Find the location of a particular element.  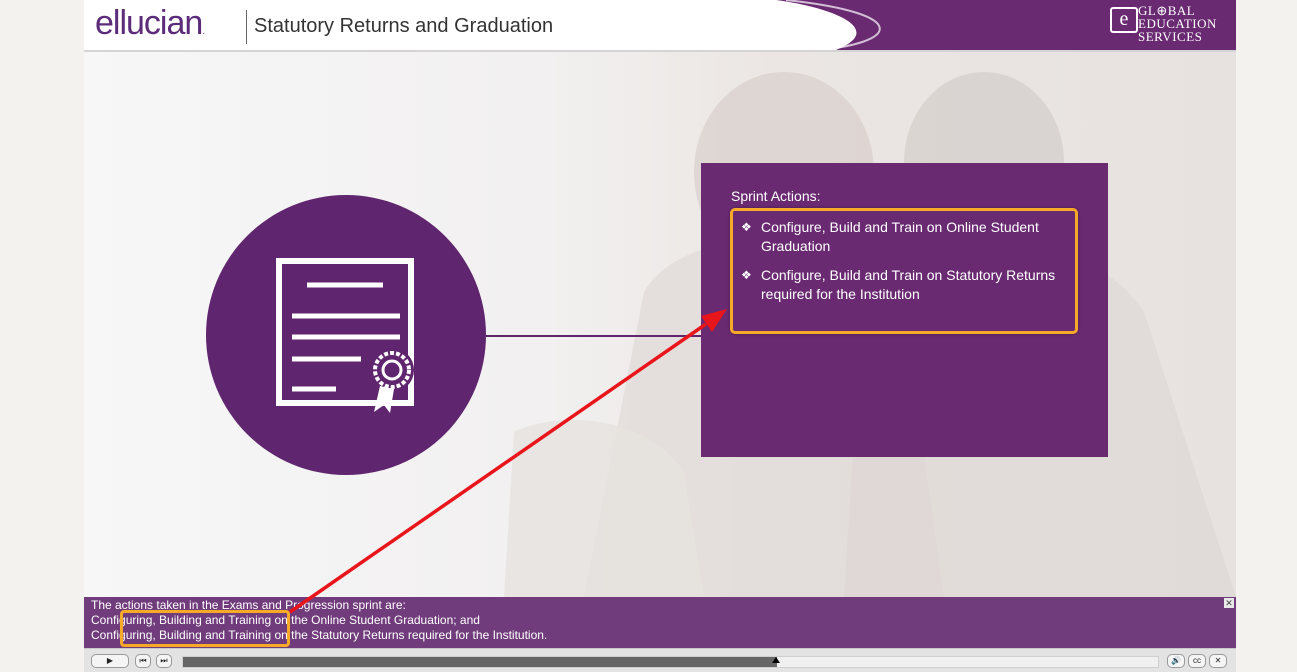

page-title: Statutory Returns and Graduation is located at coordinates (404, 26).